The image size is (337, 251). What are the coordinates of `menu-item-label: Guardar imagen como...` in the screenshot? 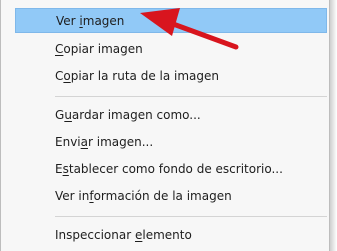 It's located at (128, 115).